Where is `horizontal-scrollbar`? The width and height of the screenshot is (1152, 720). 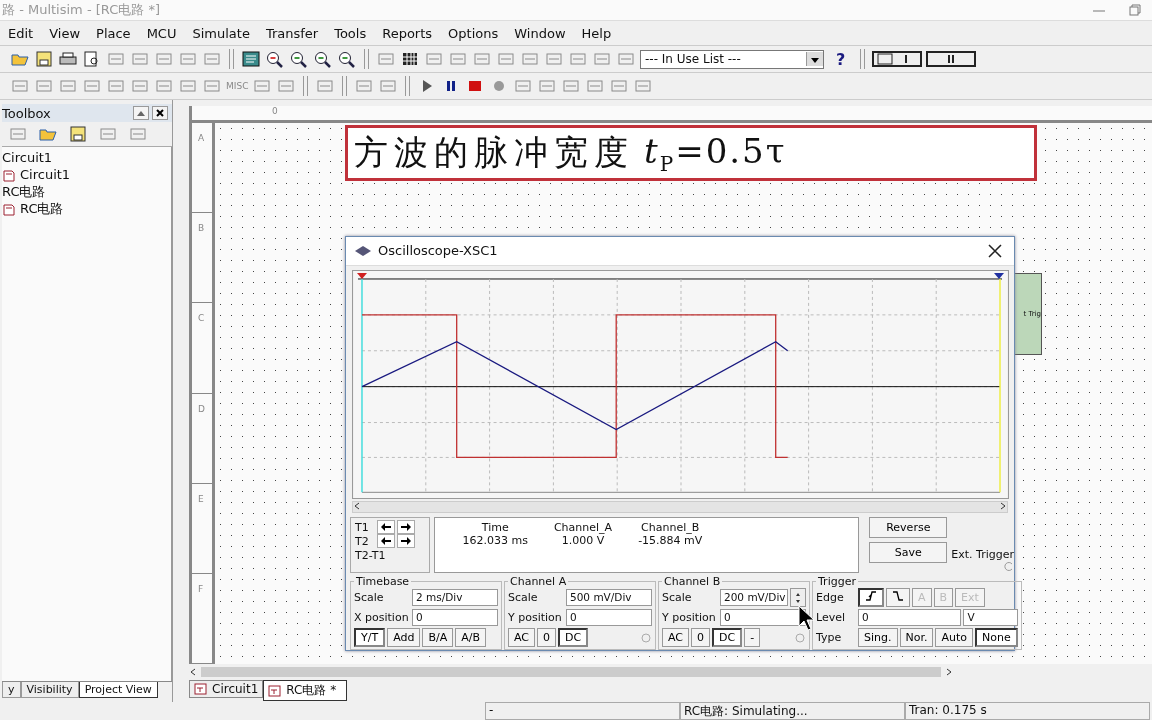 horizontal-scrollbar is located at coordinates (680, 507).